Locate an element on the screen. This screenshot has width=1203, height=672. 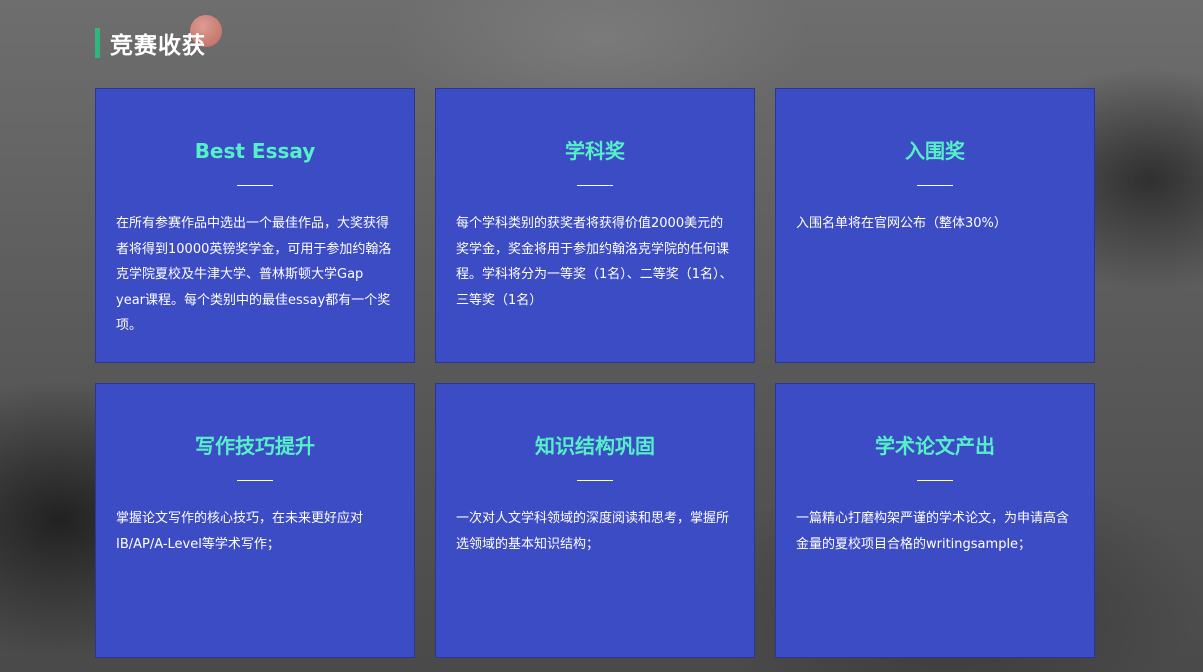
card-finalist-award: 入围奖 入围名单将在官网公布（整体30%） is located at coordinates (935, 225).